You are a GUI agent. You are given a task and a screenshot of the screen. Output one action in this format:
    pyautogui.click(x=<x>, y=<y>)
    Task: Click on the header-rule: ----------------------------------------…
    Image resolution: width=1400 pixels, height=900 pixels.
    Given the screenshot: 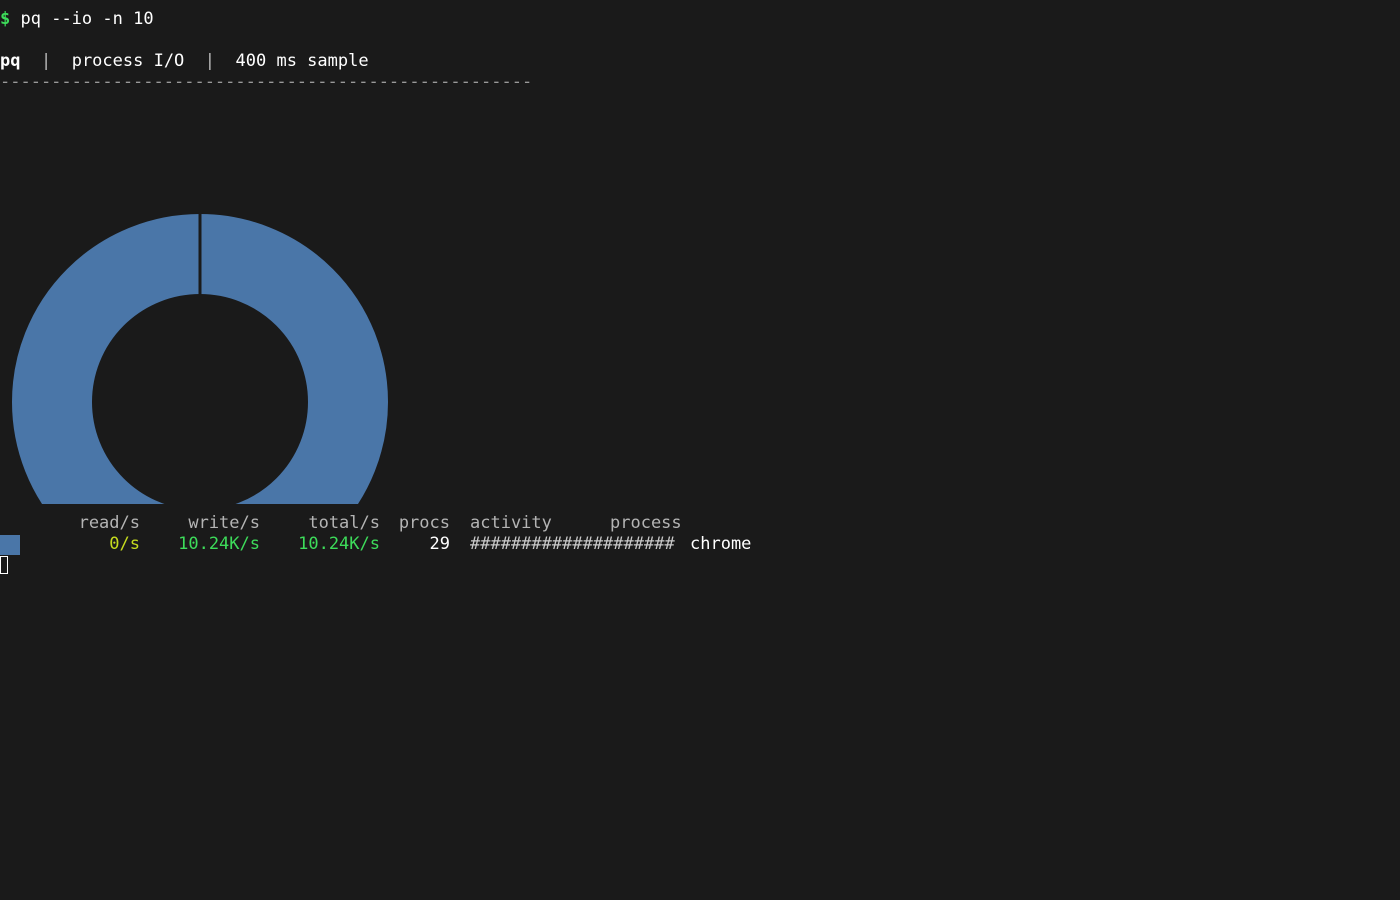 What is the action you would take?
    pyautogui.click(x=266, y=82)
    